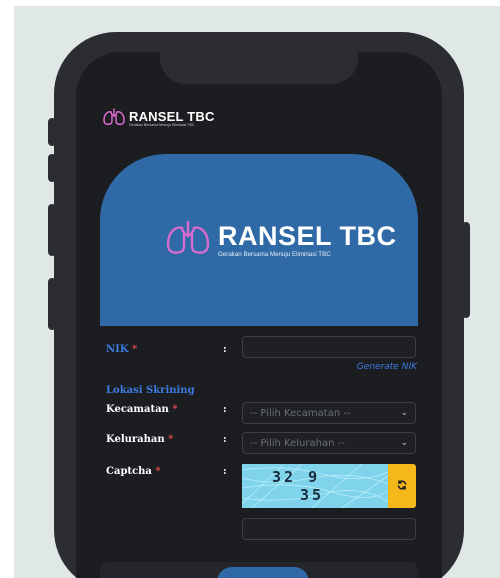  Describe the element at coordinates (137, 409) in the screenshot. I see `kecamatan-label-text: Kecamatan` at that location.